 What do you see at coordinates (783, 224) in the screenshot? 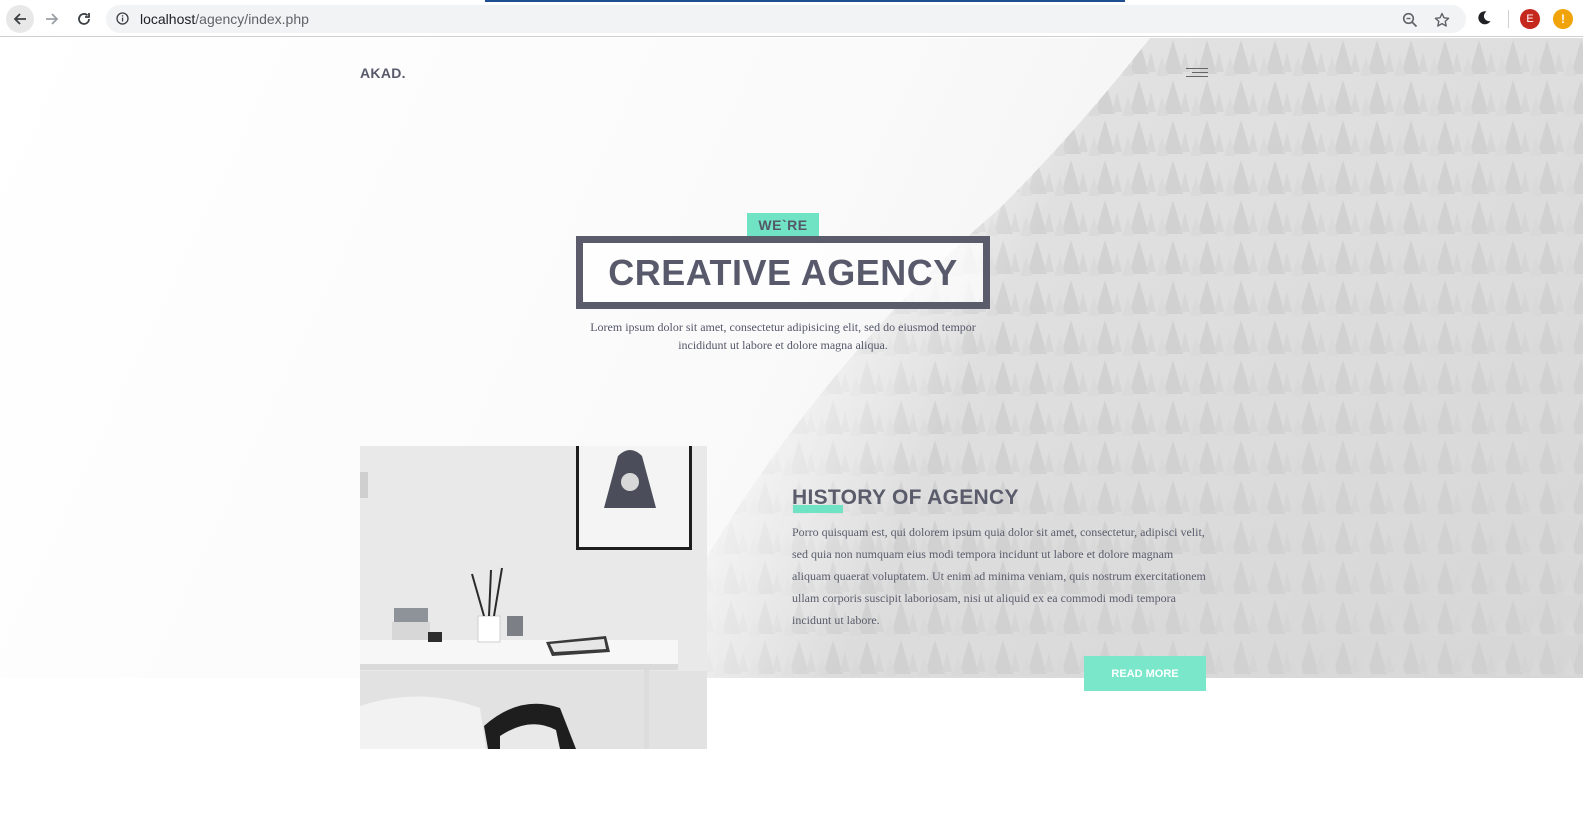
I see `hero-badge: WE`RE` at bounding box center [783, 224].